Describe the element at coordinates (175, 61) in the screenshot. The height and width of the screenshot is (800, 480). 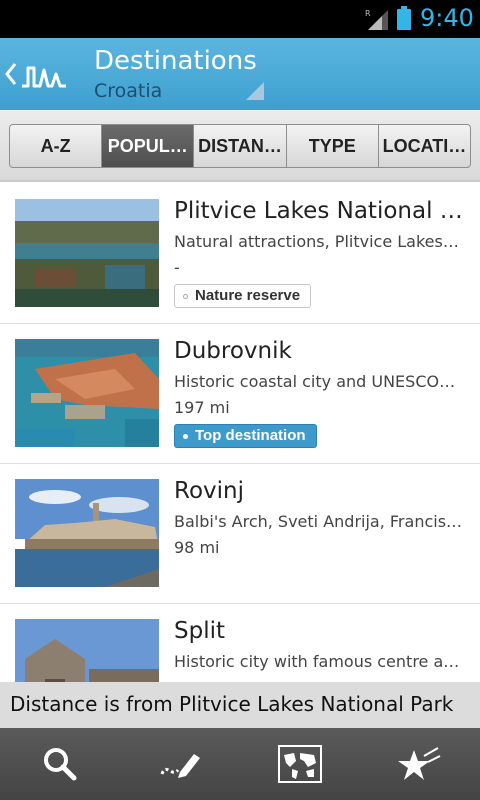
I see `page-title: Destinations` at that location.